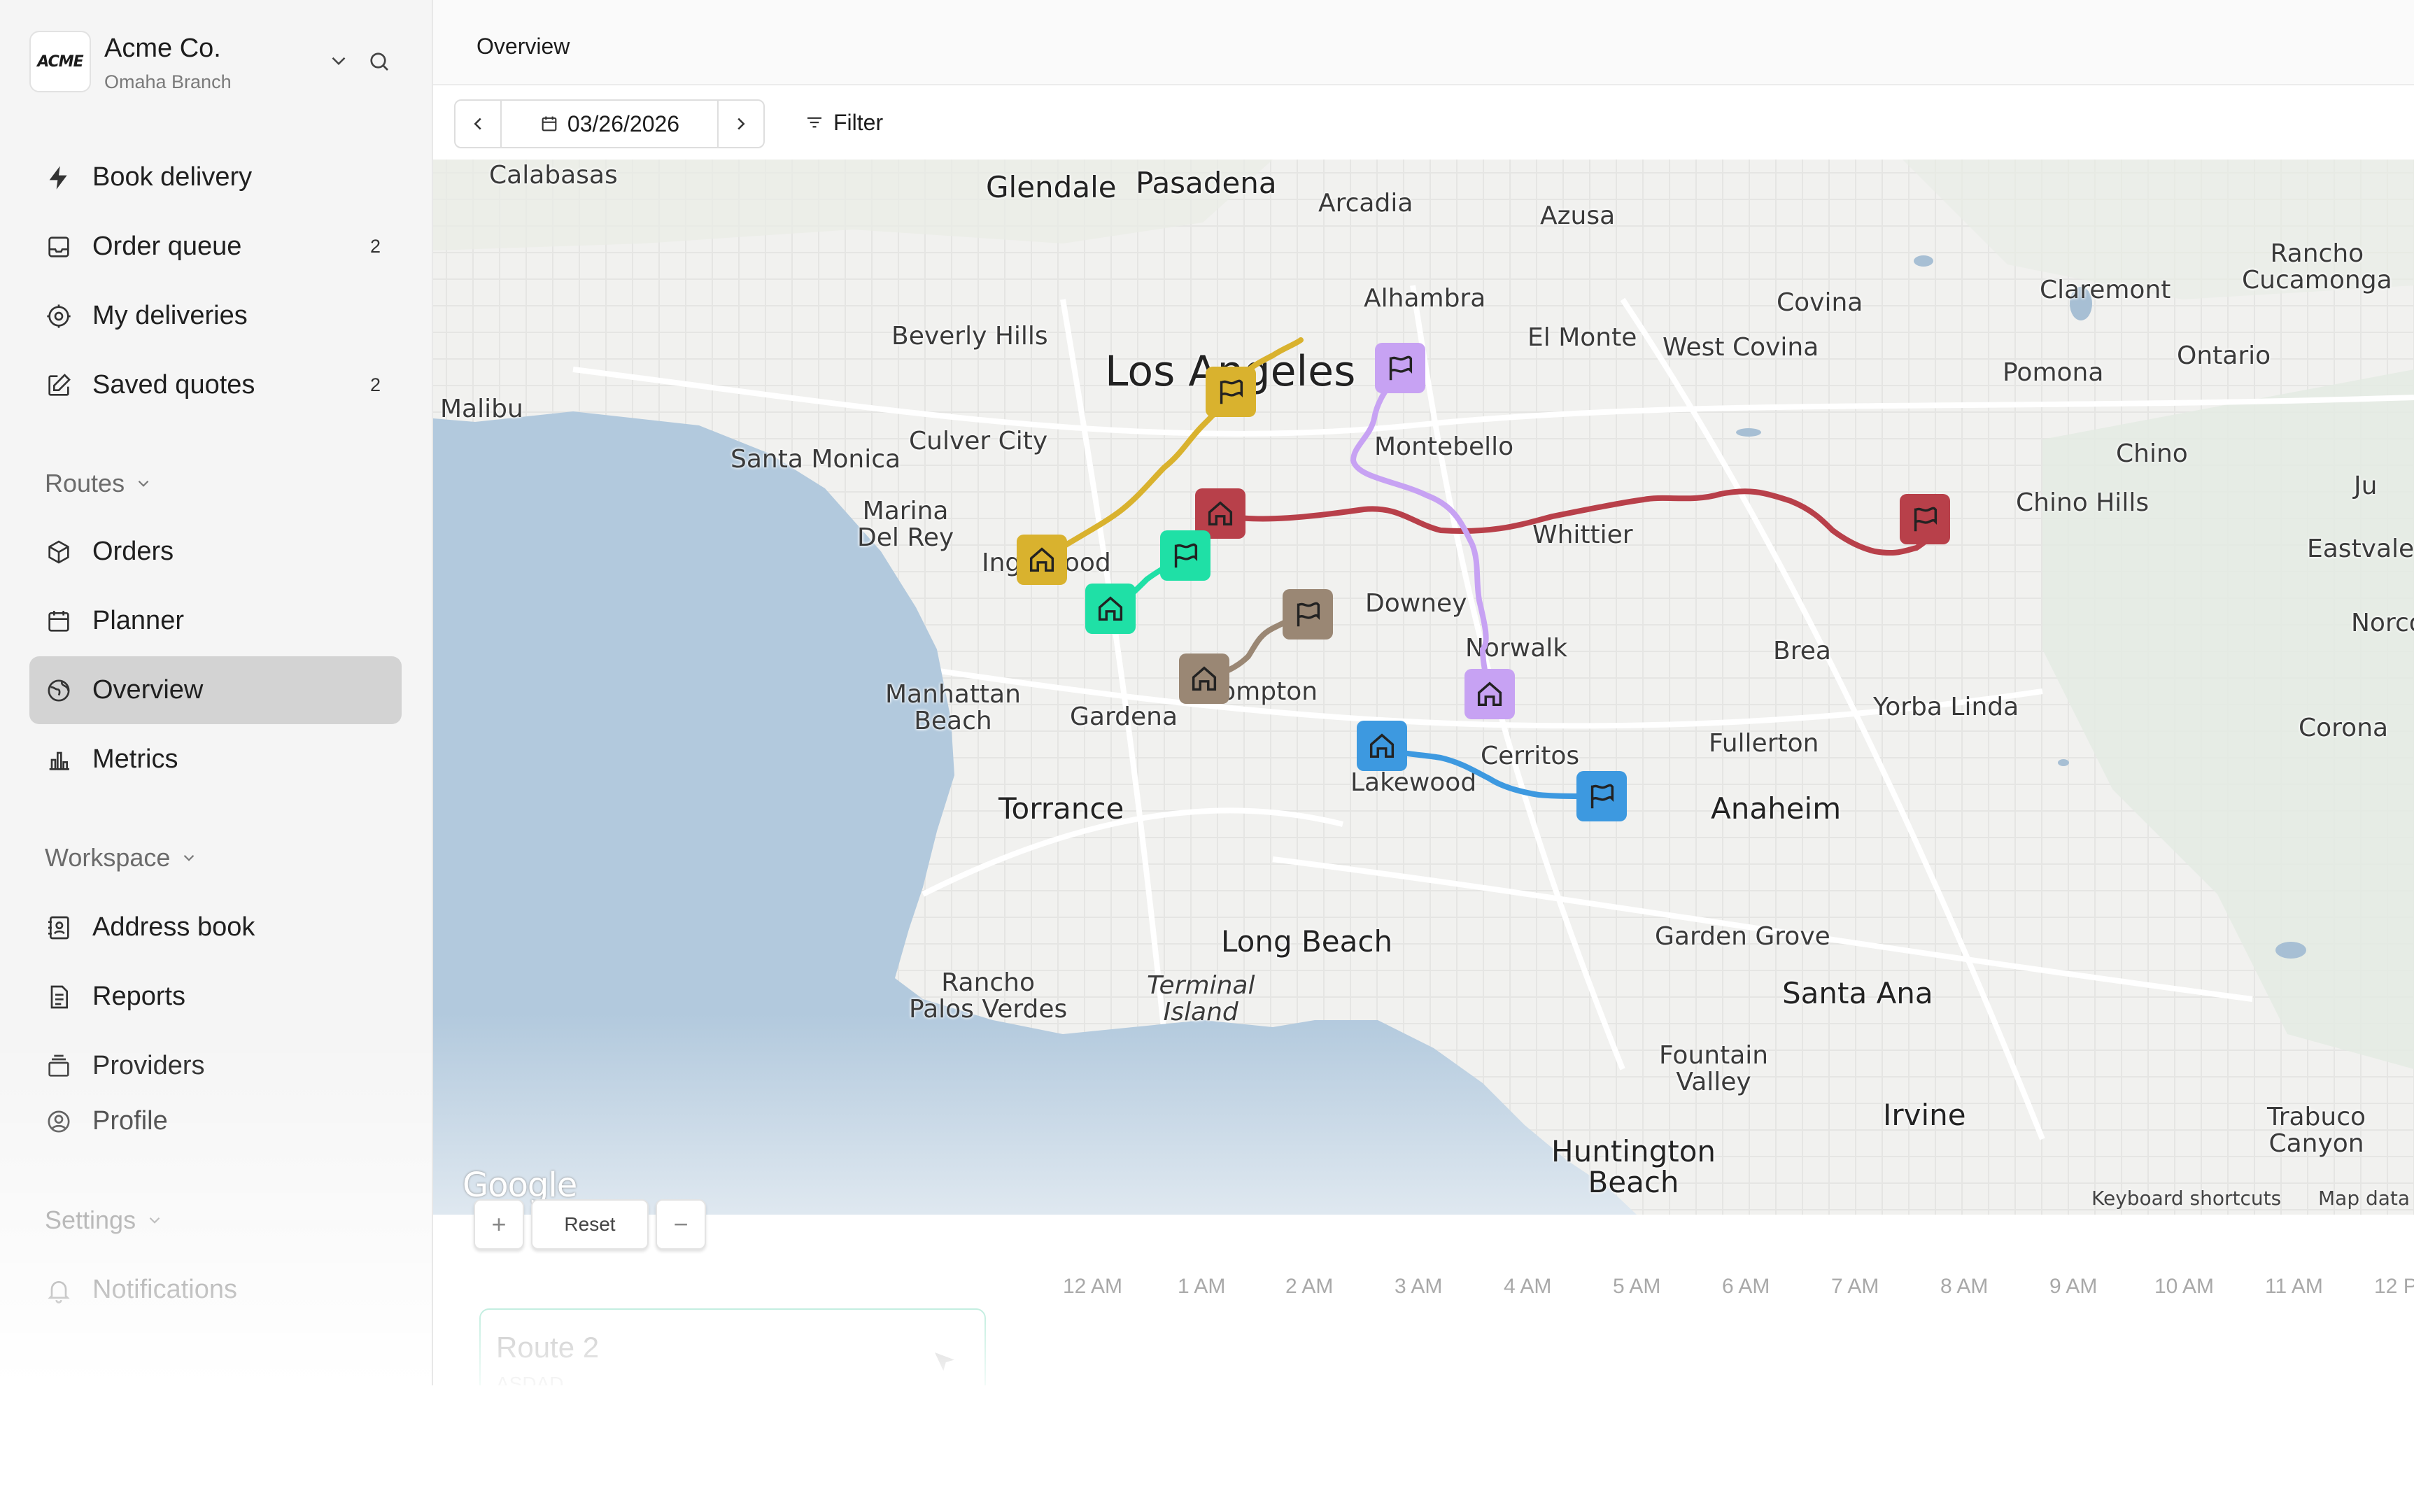 The height and width of the screenshot is (1512, 2414). I want to click on next-day-button, so click(740, 124).